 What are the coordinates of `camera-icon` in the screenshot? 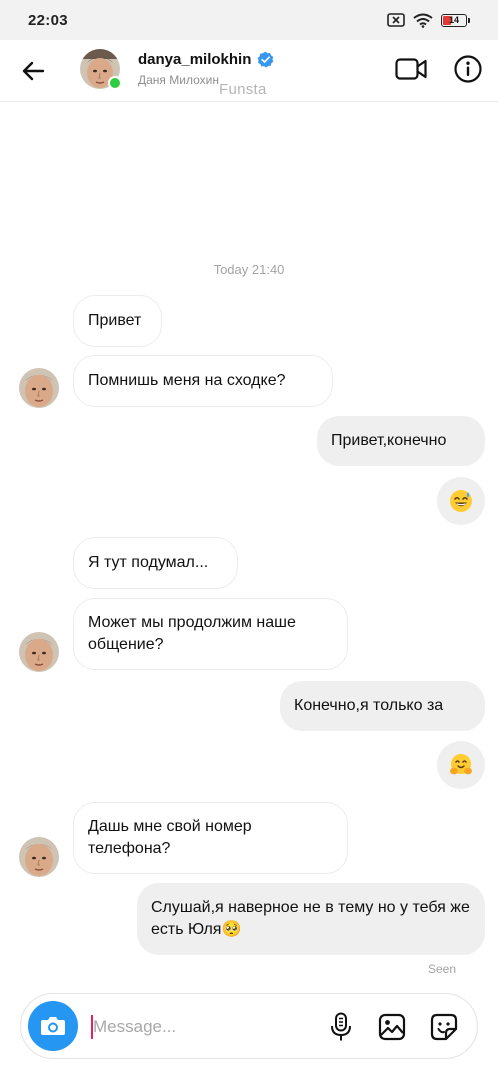 It's located at (53, 1026).